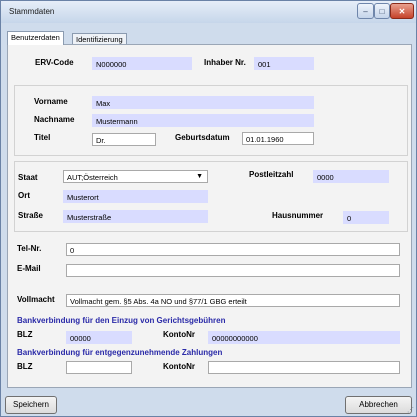 Image resolution: width=417 pixels, height=417 pixels. Describe the element at coordinates (29, 268) in the screenshot. I see `email-label: E-Mail` at that location.